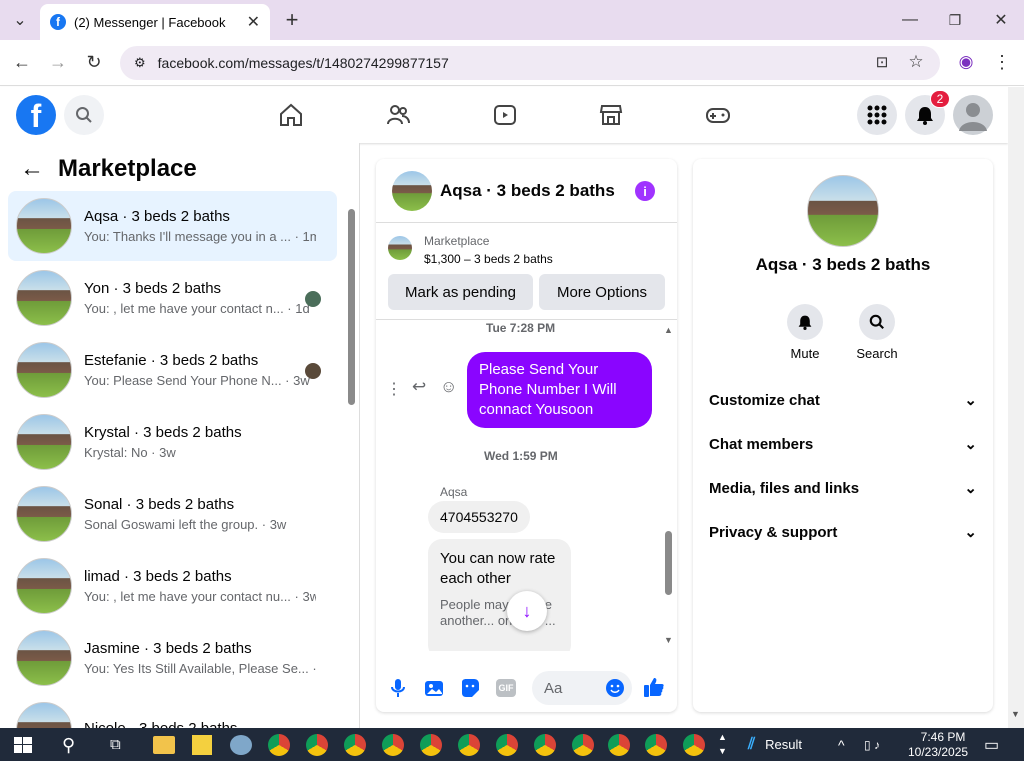 The width and height of the screenshot is (1024, 761). What do you see at coordinates (394, 389) in the screenshot?
I see `more-actions-icon: ⋮` at bounding box center [394, 389].